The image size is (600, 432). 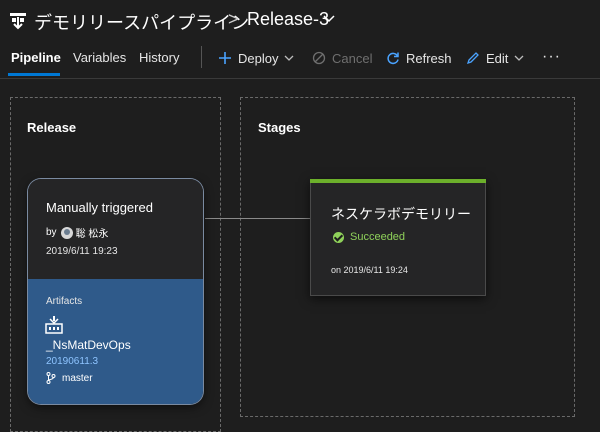 What do you see at coordinates (319, 58) in the screenshot?
I see `cancel-icon` at bounding box center [319, 58].